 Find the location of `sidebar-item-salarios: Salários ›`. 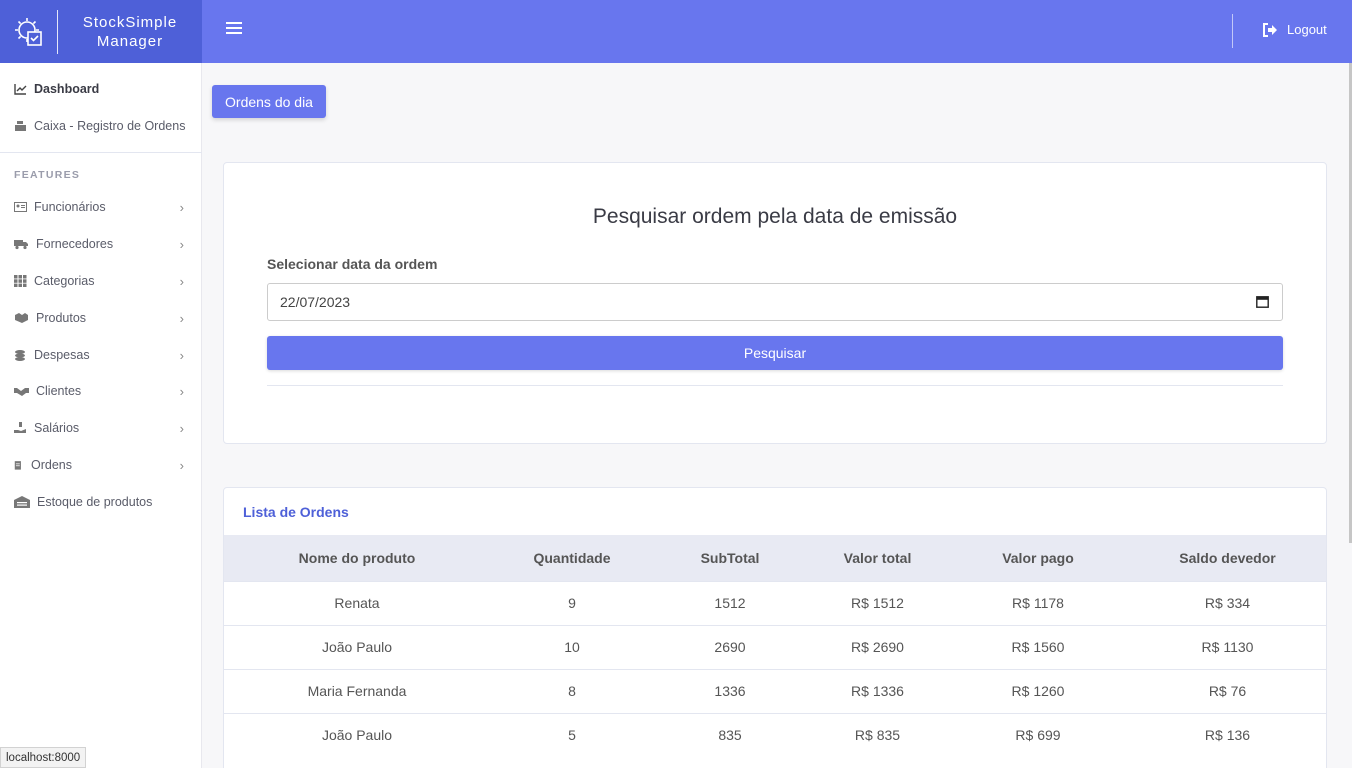

sidebar-item-salarios: Salários › is located at coordinates (101, 428).